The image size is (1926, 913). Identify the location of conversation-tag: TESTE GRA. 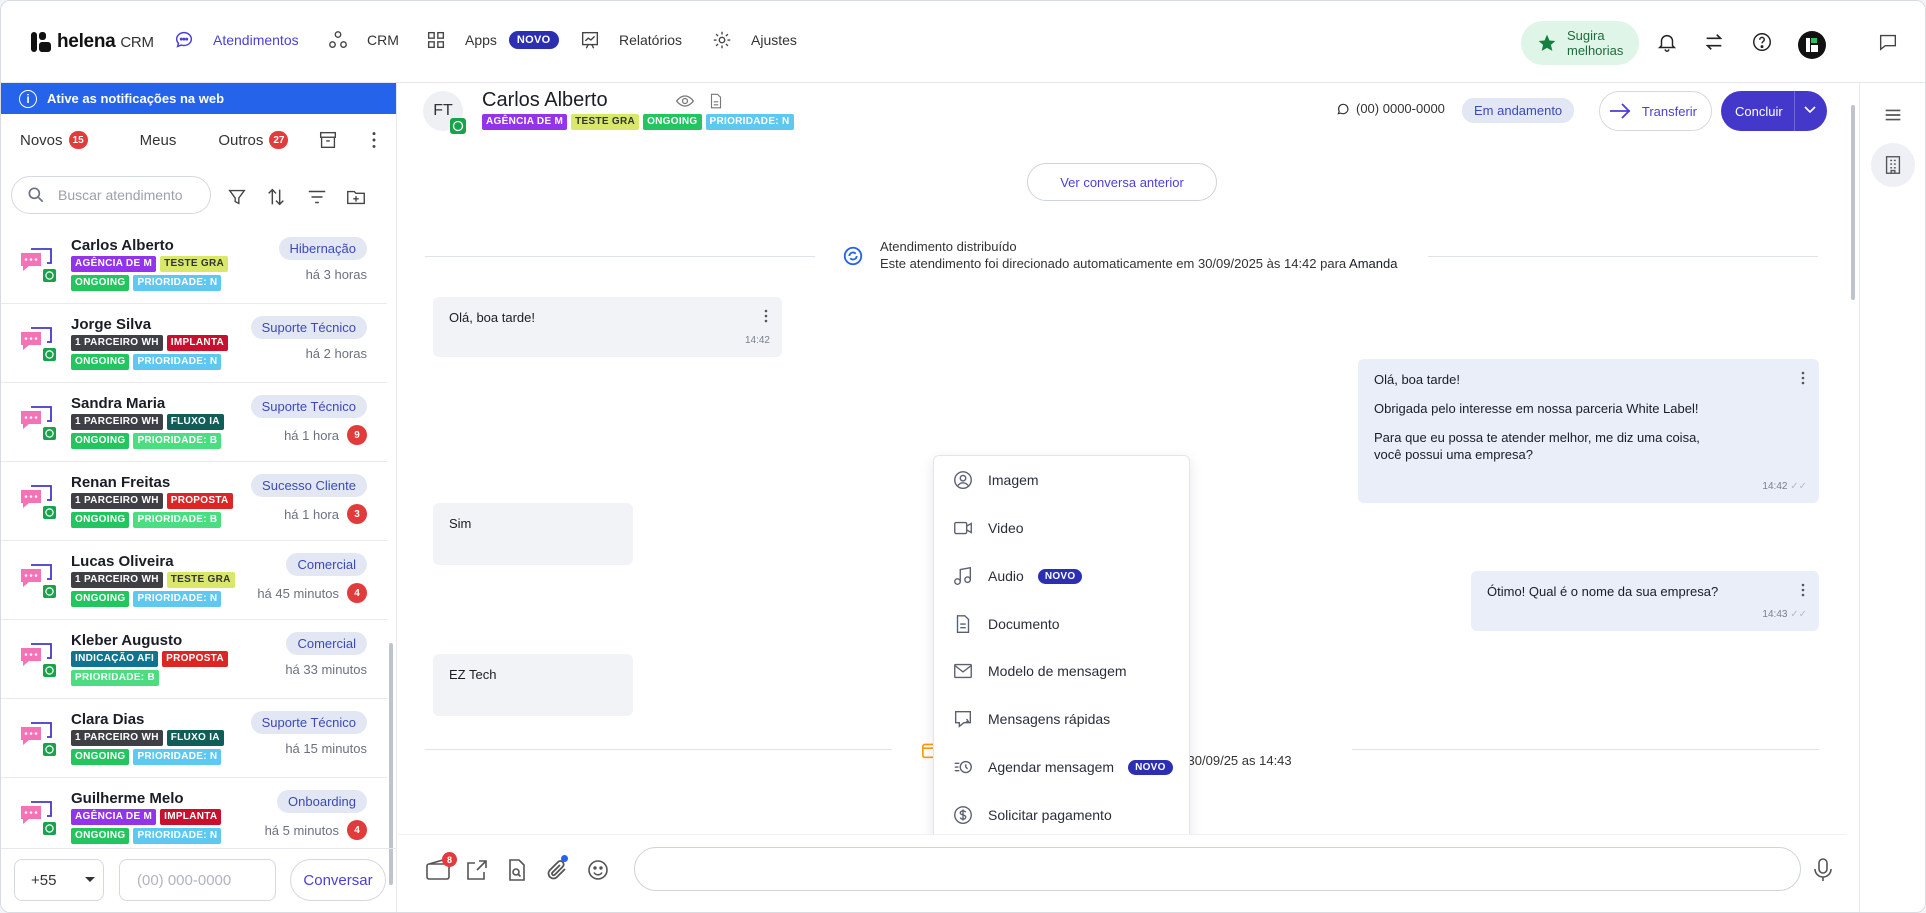
(194, 264).